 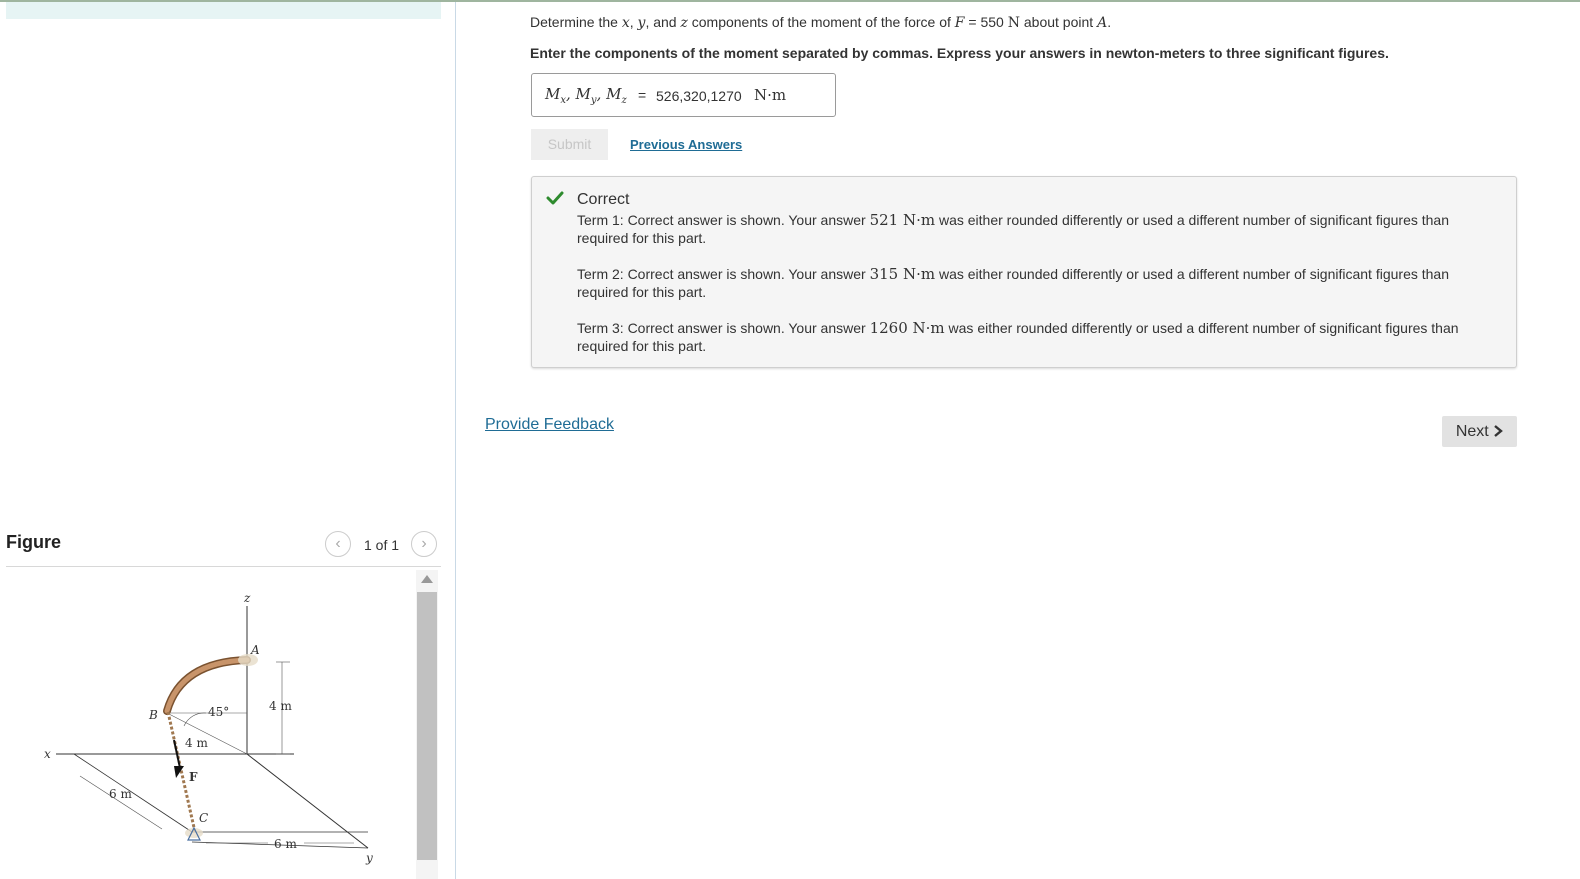 What do you see at coordinates (902, 274) in the screenshot?
I see `term-value: 315 N·m` at bounding box center [902, 274].